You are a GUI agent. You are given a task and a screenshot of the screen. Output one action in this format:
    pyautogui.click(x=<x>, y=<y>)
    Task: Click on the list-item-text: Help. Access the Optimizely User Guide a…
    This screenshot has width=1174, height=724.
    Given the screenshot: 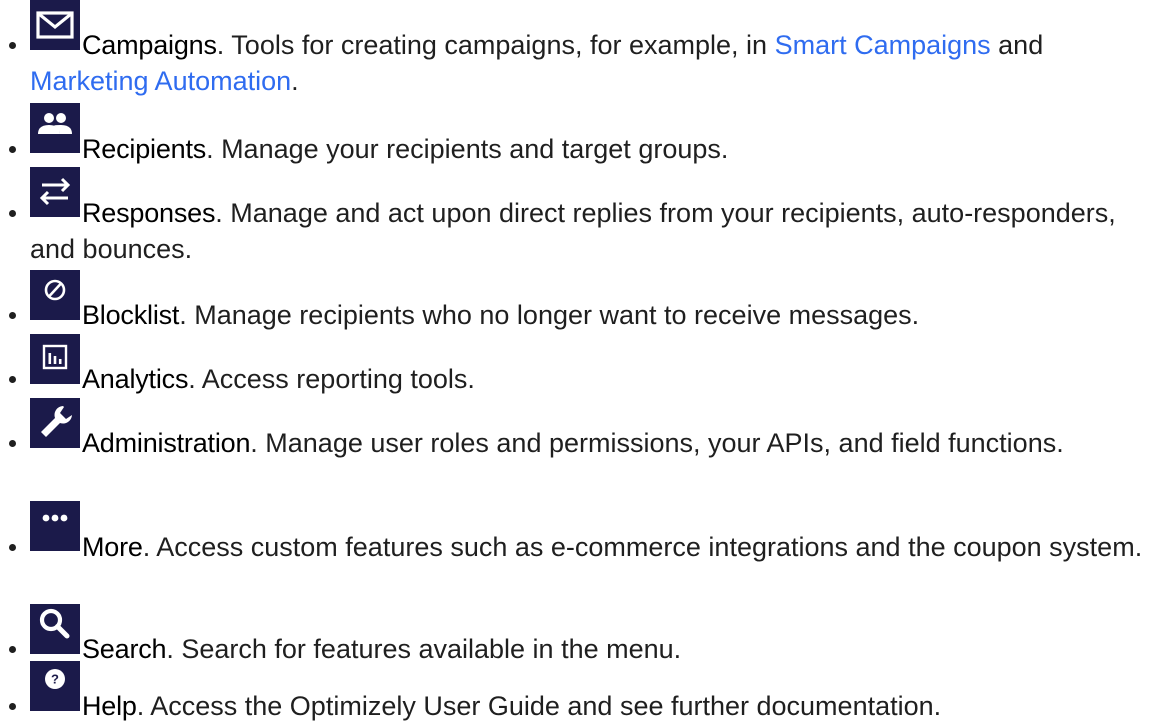 What is the action you would take?
    pyautogui.click(x=598, y=706)
    